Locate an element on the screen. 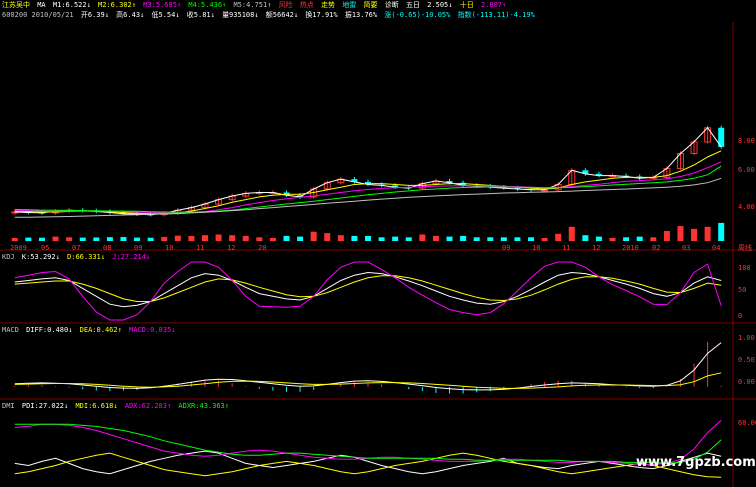  ma4-value: M4:5.436↑ is located at coordinates (207, 5).